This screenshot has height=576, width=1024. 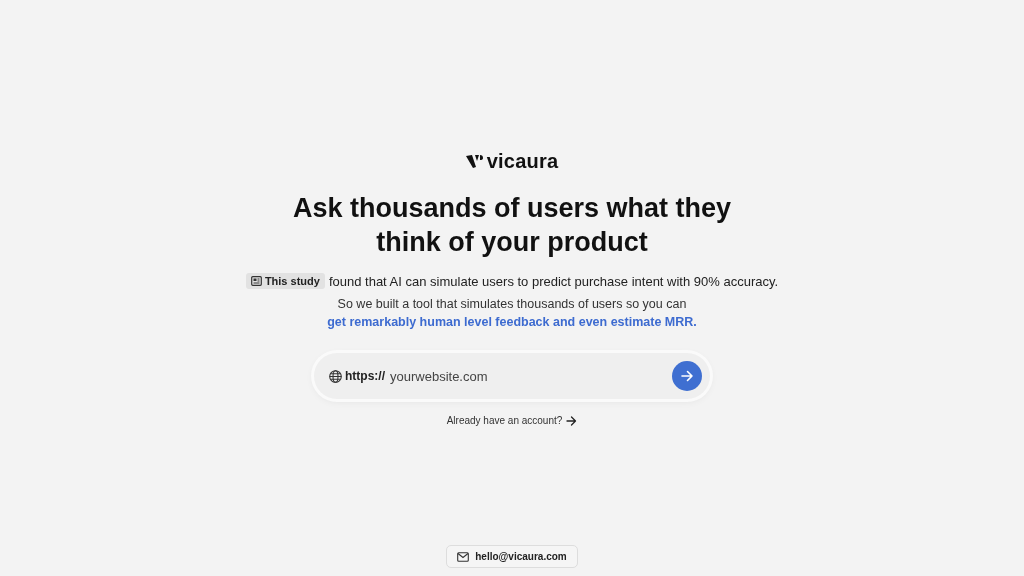 What do you see at coordinates (512, 225) in the screenshot?
I see `headline: Ask thousands of users what they think of your product` at bounding box center [512, 225].